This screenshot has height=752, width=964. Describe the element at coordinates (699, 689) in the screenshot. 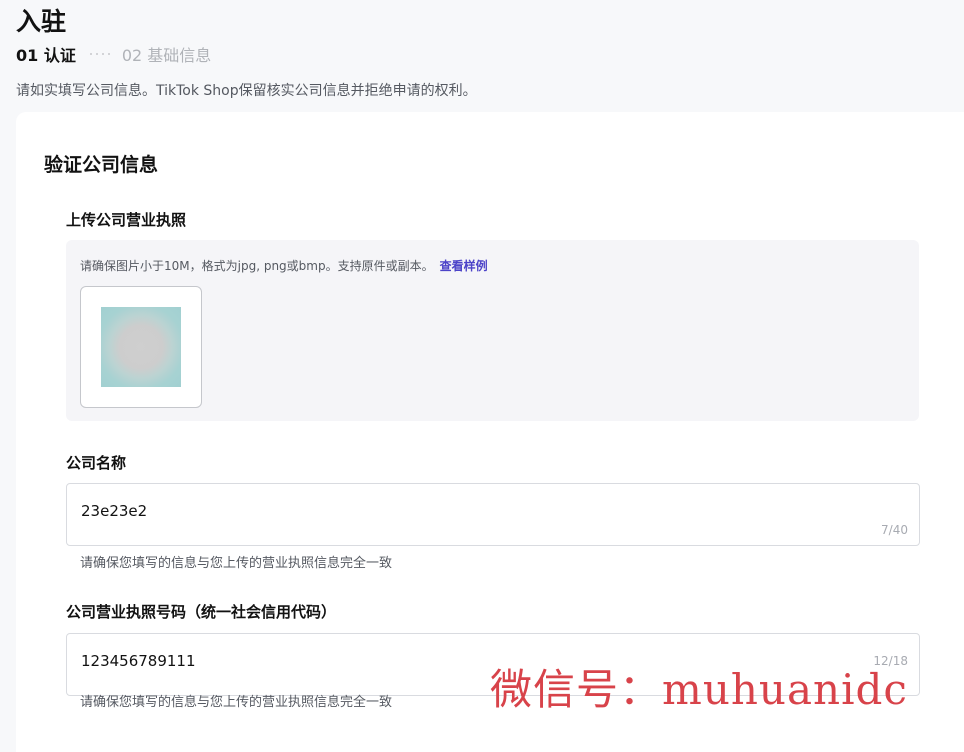

I see `watermark: 微信号：muhuanidc` at that location.